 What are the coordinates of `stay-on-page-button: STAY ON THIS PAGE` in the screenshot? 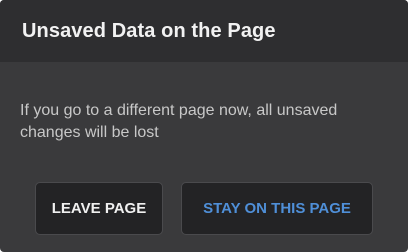 It's located at (277, 208).